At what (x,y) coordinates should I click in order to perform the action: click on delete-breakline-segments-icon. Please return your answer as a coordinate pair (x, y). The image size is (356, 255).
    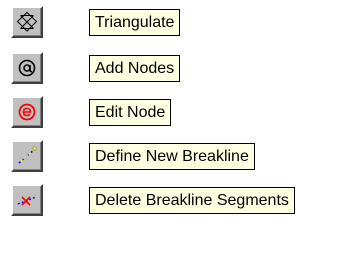
    Looking at the image, I should click on (27, 201).